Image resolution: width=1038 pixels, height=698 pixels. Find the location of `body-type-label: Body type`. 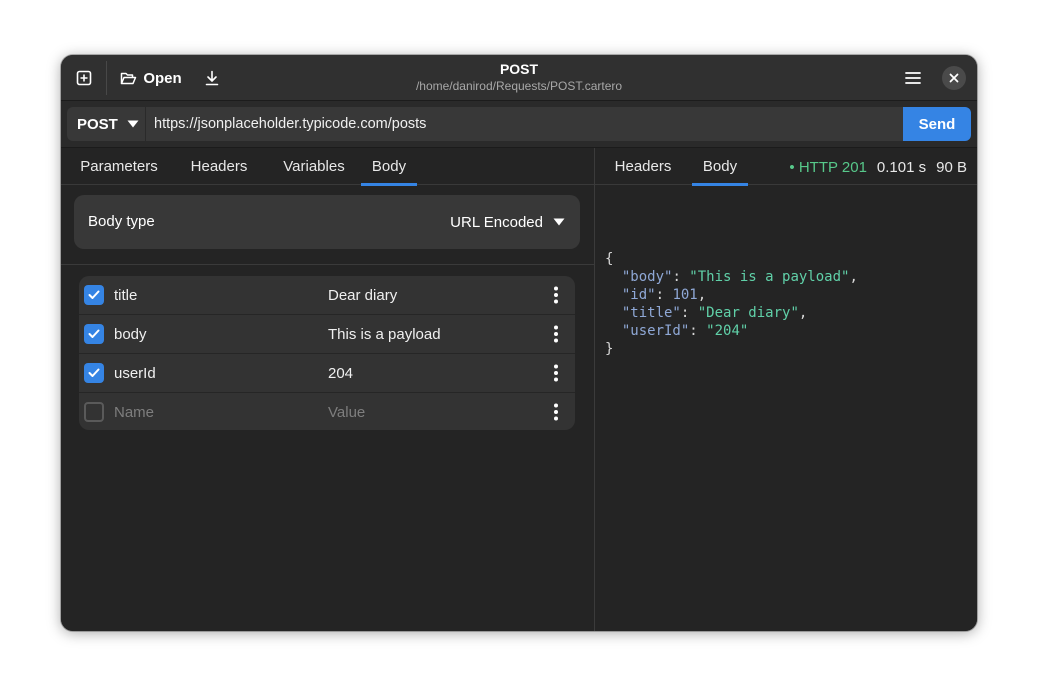

body-type-label: Body type is located at coordinates (121, 221).